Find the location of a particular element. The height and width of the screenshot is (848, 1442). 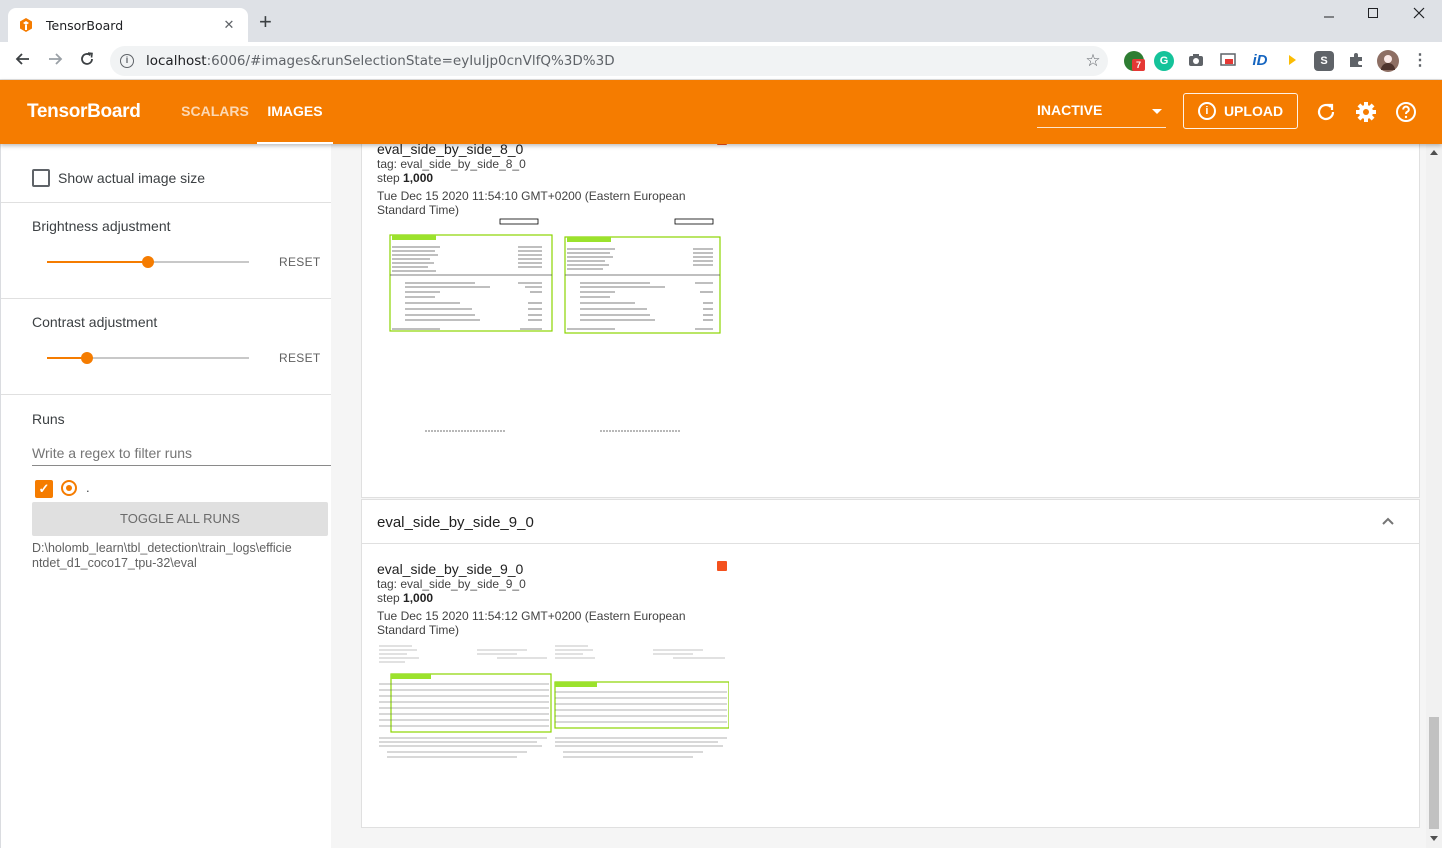

tab-scalars: SCALARS is located at coordinates (215, 112).